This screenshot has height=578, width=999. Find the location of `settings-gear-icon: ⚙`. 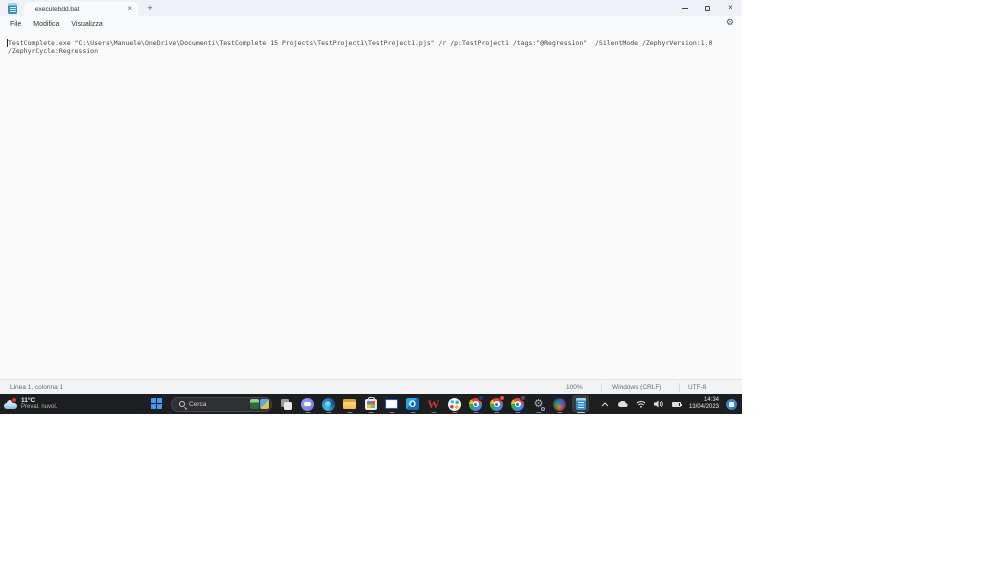

settings-gear-icon: ⚙ is located at coordinates (730, 22).